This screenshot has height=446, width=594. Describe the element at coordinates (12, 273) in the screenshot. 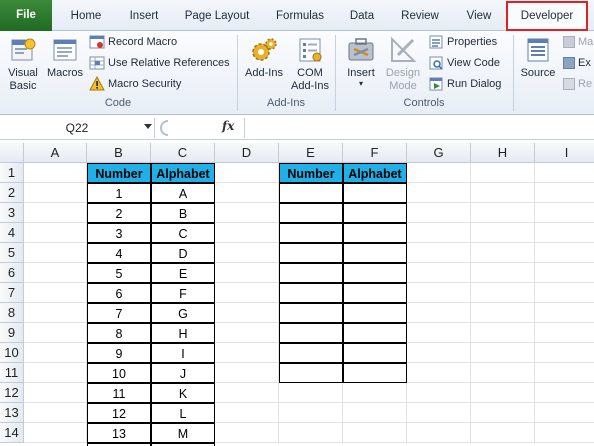

I see `row-header-6: 6` at that location.